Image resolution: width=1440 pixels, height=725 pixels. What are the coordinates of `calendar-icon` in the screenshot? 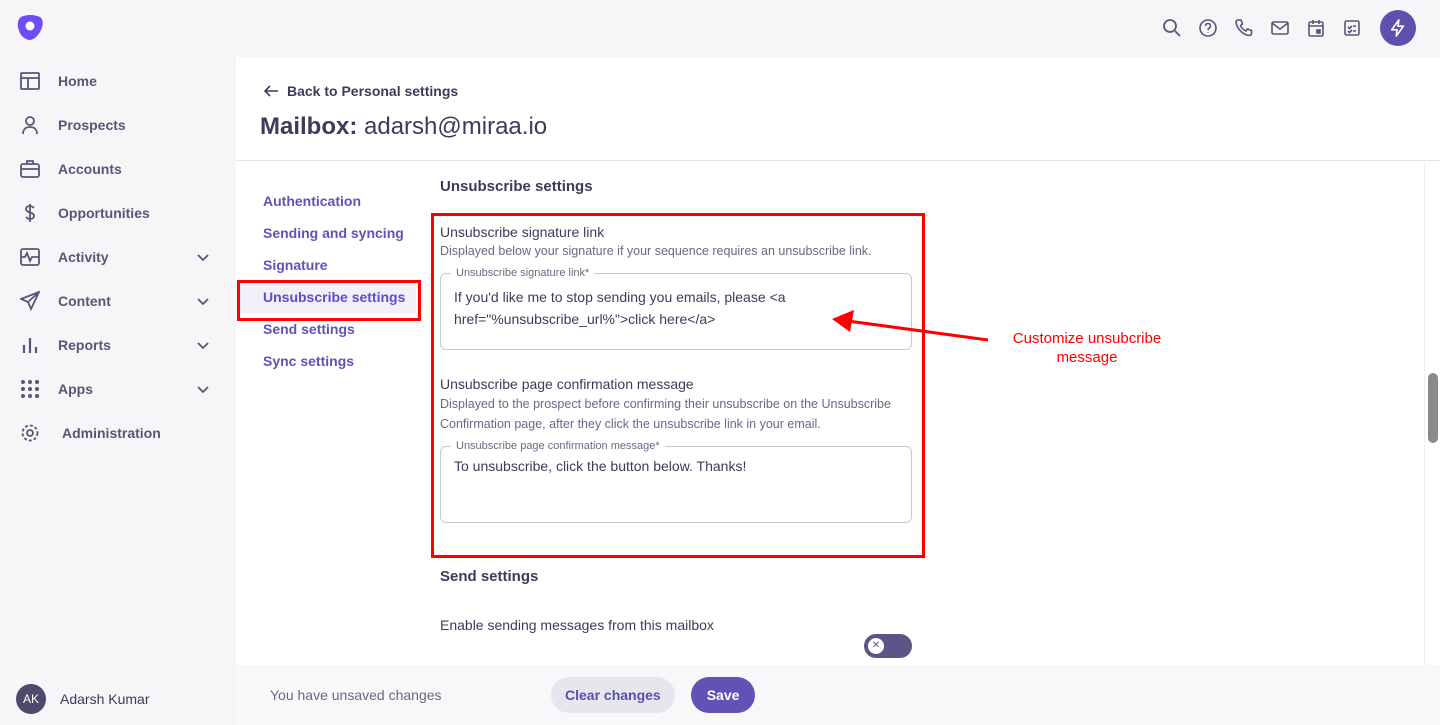 It's located at (1316, 28).